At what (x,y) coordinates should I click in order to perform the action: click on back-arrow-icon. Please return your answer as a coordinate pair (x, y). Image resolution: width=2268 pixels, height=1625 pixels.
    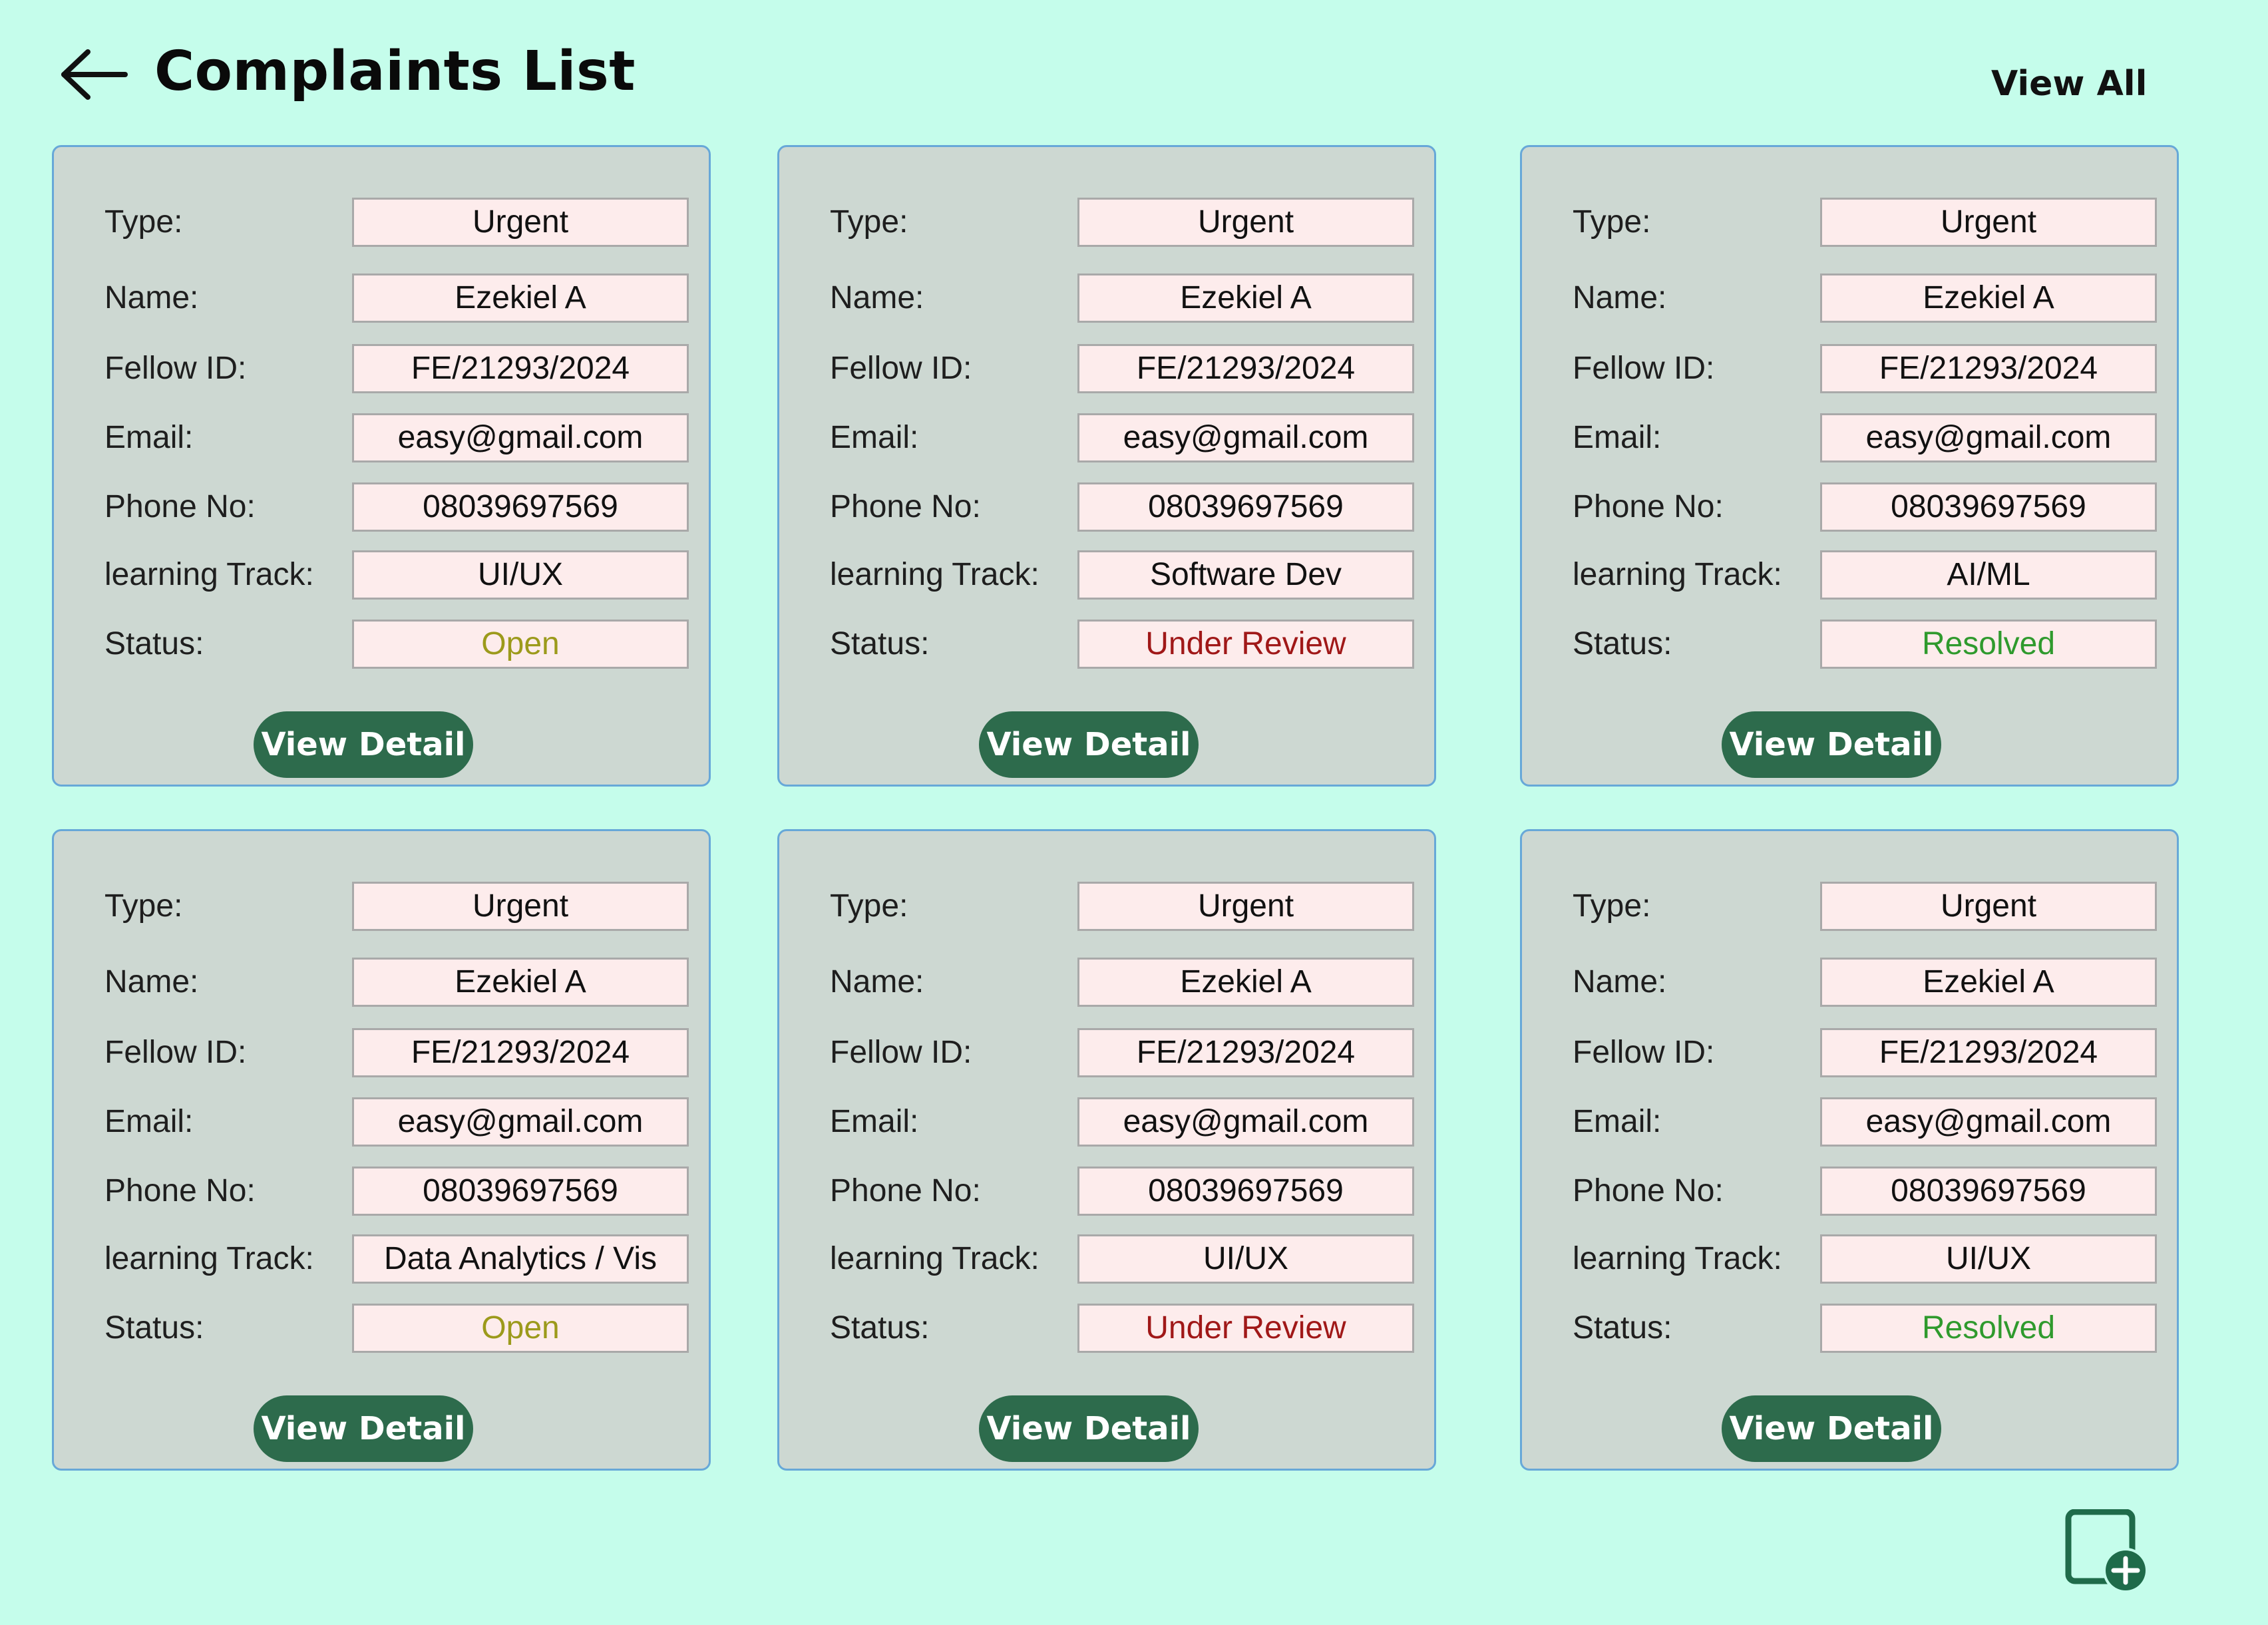
    Looking at the image, I should click on (94, 75).